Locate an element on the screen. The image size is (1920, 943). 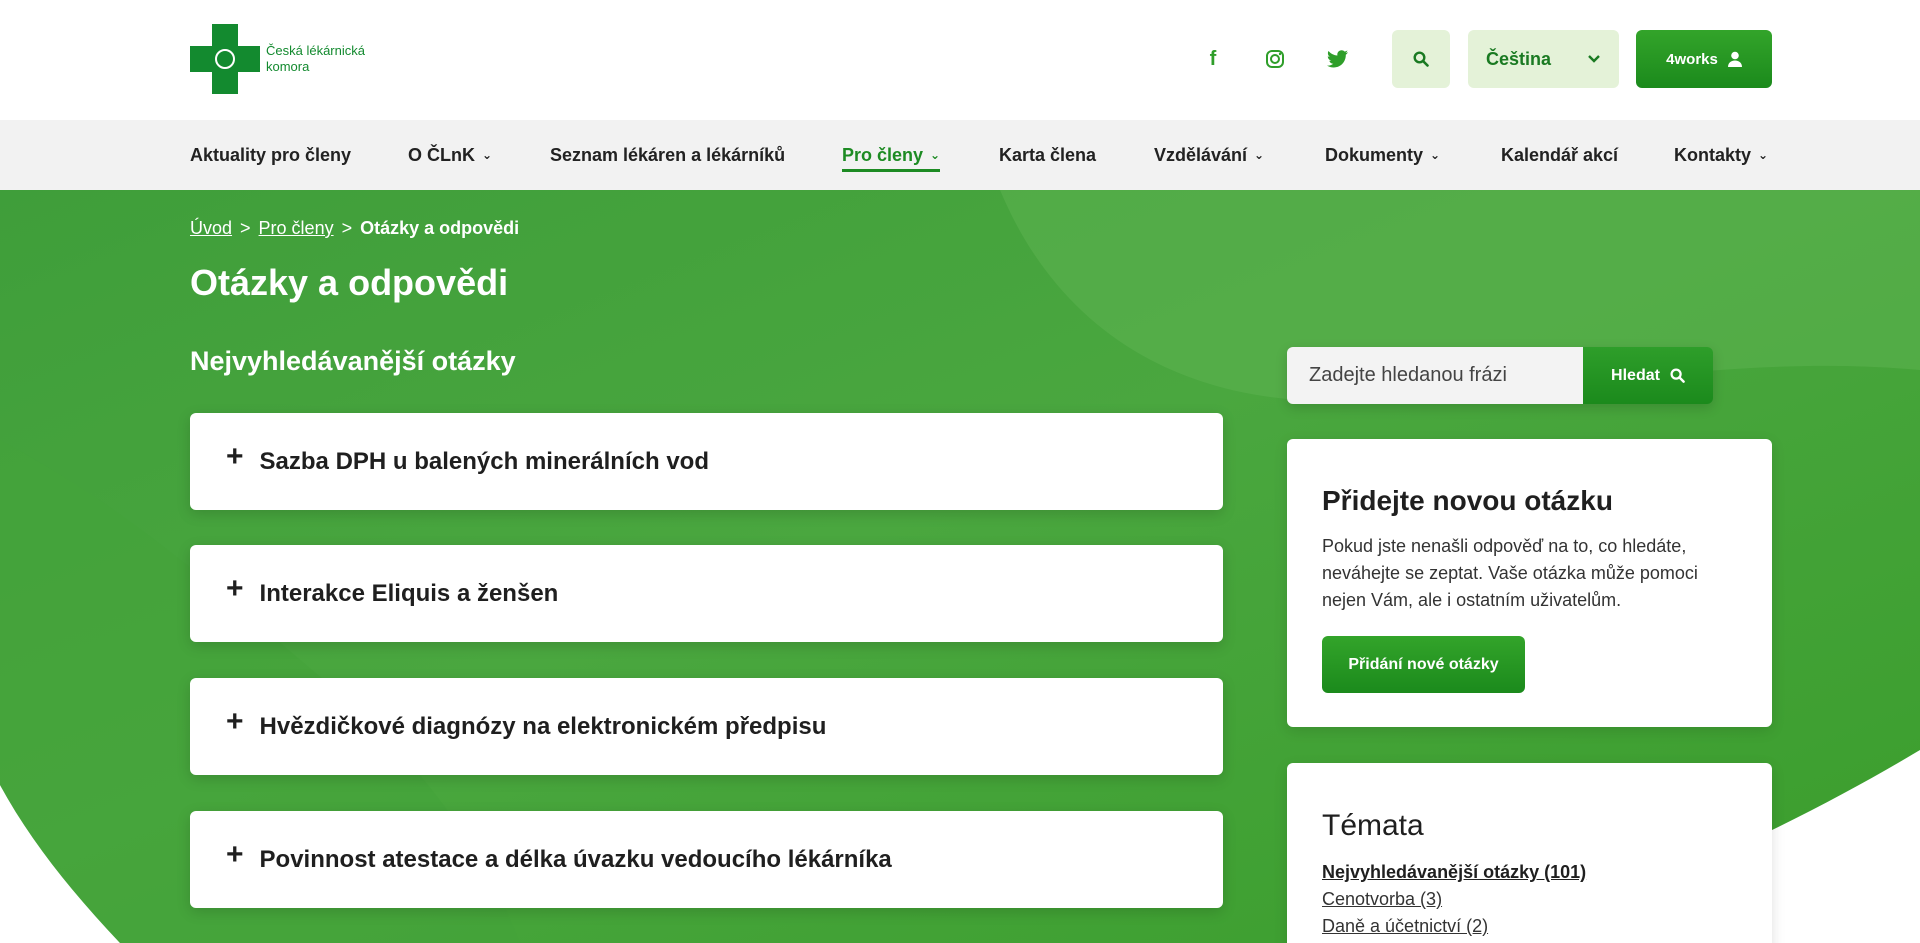
site-header: Česká lékárnická komora f Čeština 4works is located at coordinates (960, 60).